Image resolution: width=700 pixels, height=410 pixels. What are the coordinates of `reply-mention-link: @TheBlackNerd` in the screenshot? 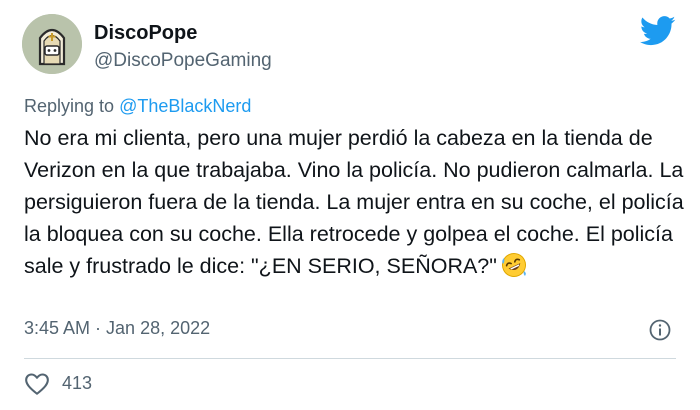 It's located at (185, 106).